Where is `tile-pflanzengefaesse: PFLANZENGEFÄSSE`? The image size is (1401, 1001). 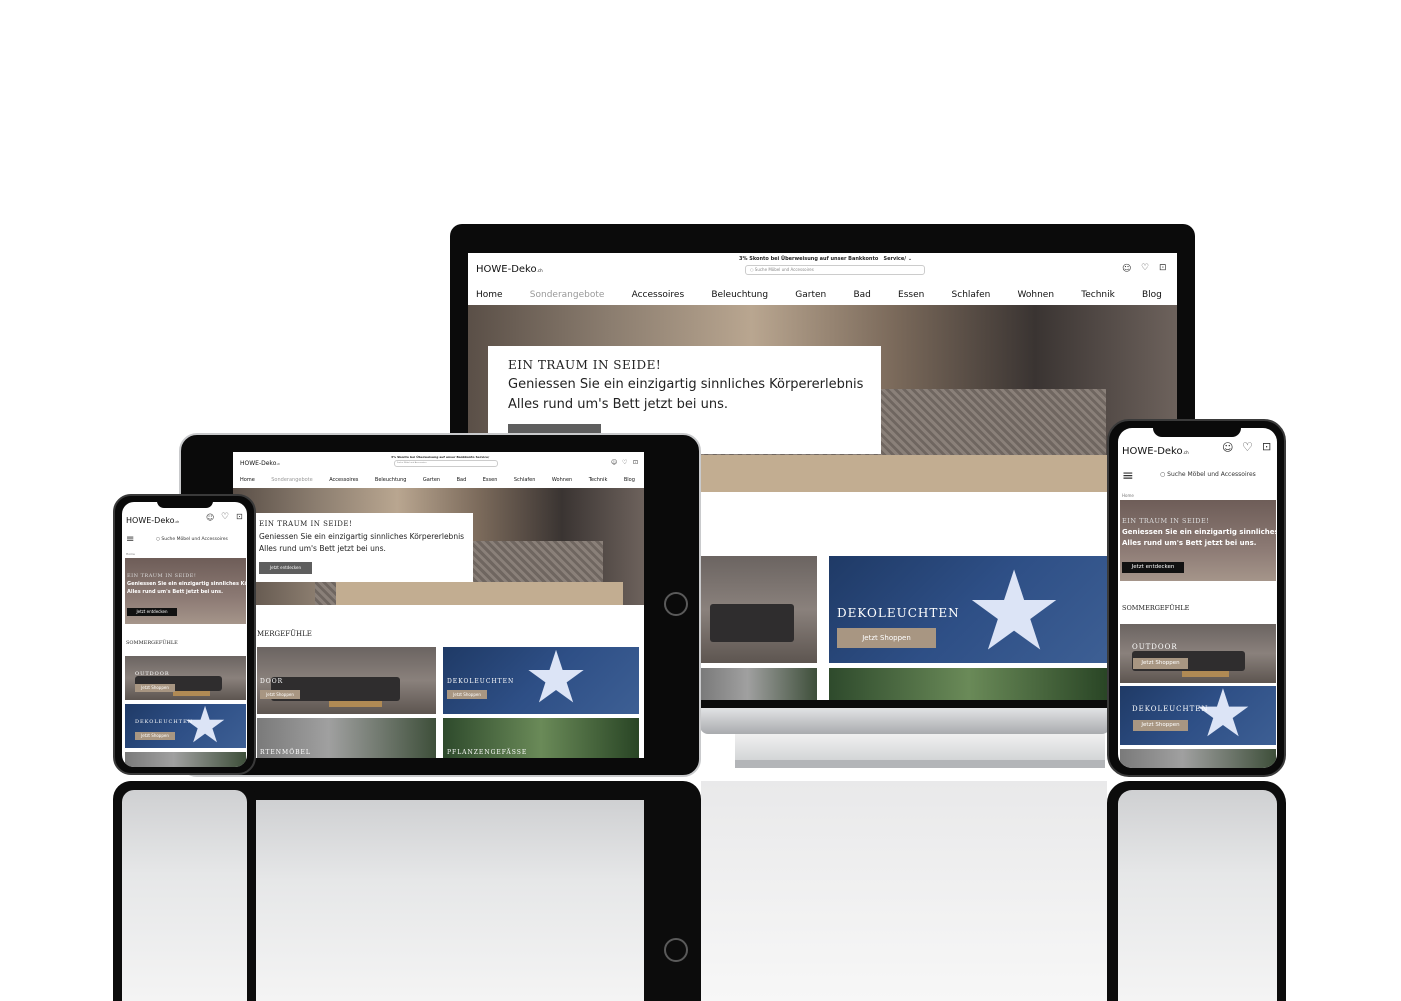 tile-pflanzengefaesse: PFLANZENGEFÄSSE is located at coordinates (541, 738).